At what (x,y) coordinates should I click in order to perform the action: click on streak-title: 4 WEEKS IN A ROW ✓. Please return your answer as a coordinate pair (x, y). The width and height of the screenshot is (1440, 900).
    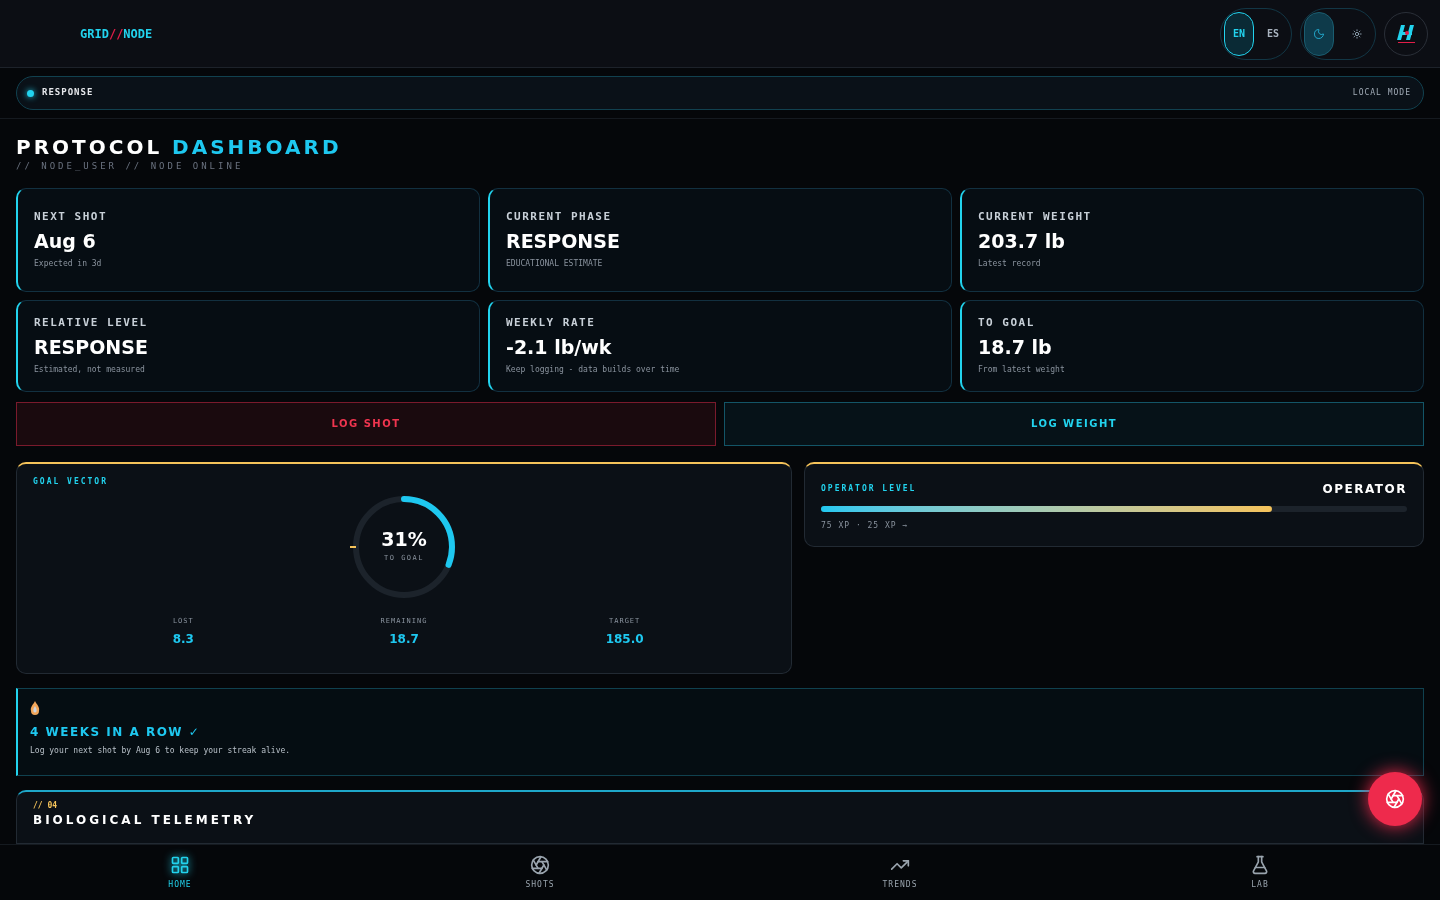
    Looking at the image, I should click on (116, 732).